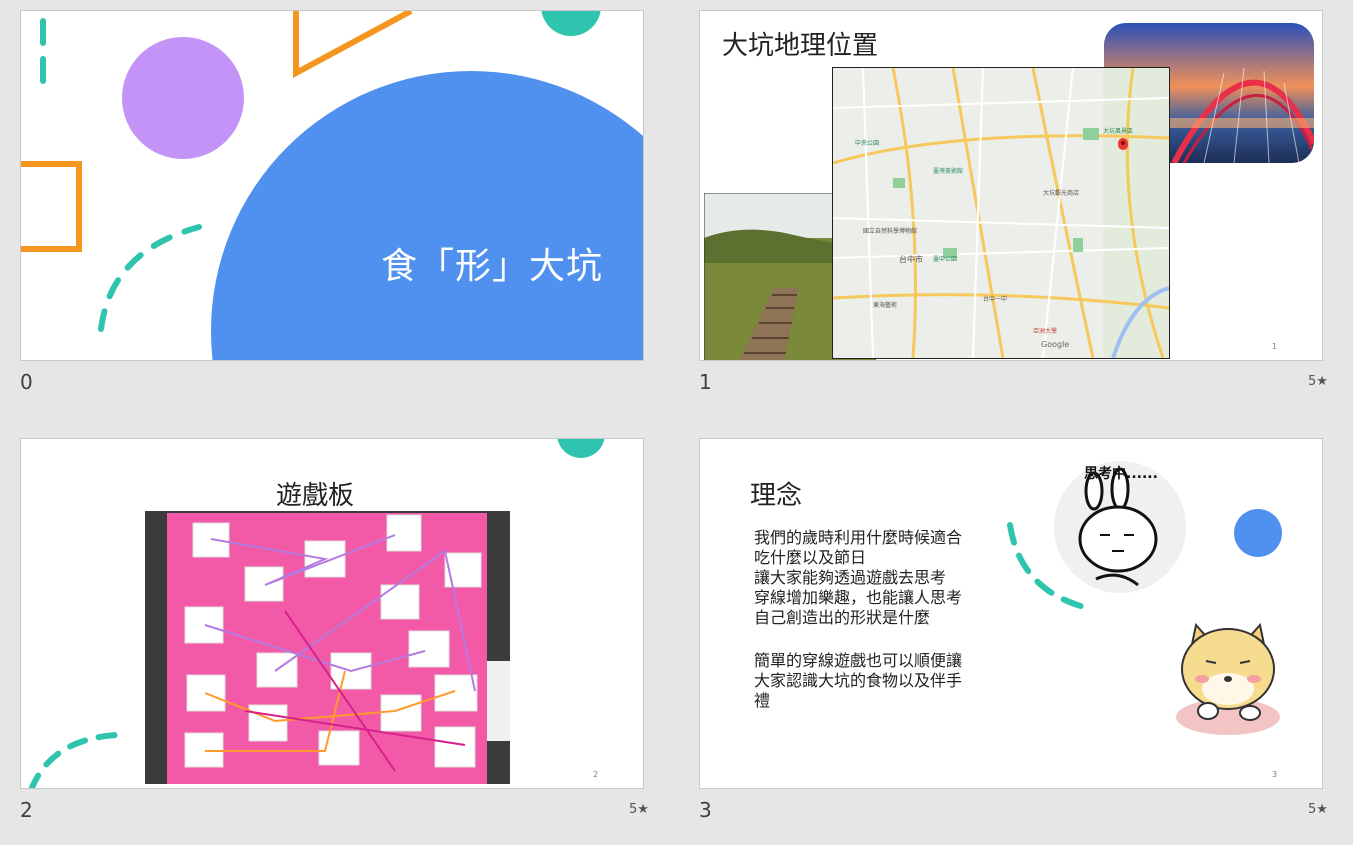 The image size is (1353, 845). What do you see at coordinates (26, 382) in the screenshot?
I see `slide-number-0: 0` at bounding box center [26, 382].